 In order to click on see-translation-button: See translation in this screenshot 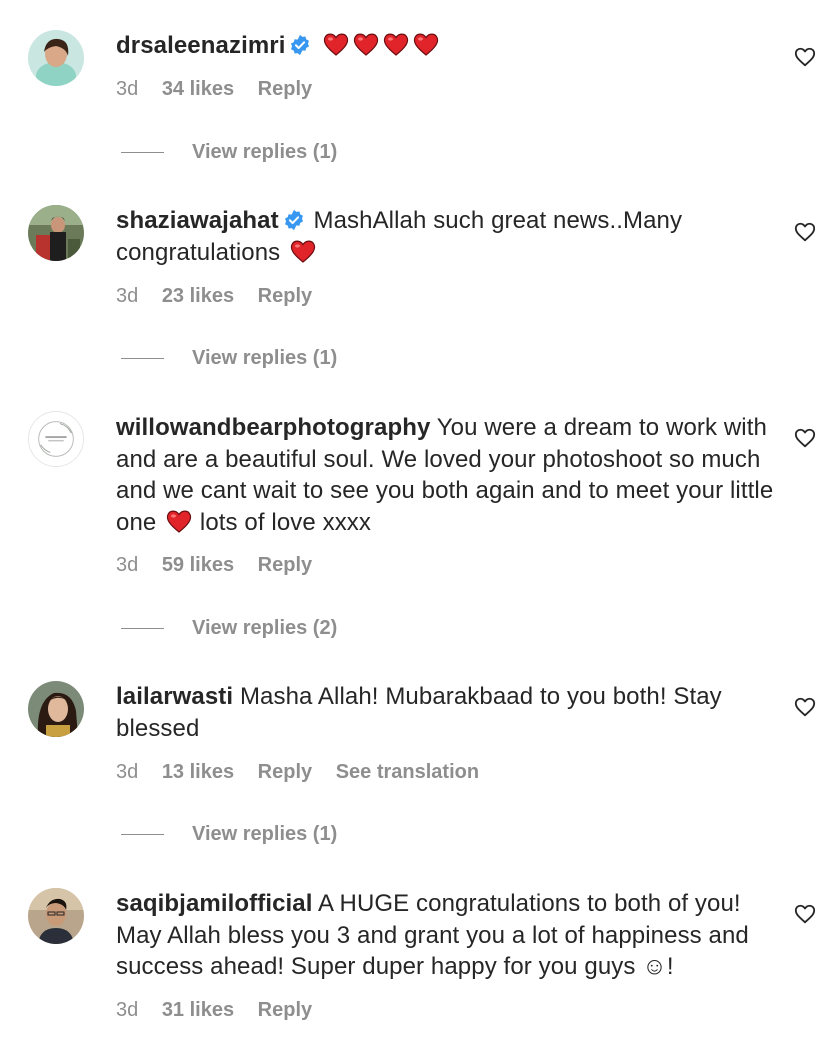, I will do `click(407, 772)`.